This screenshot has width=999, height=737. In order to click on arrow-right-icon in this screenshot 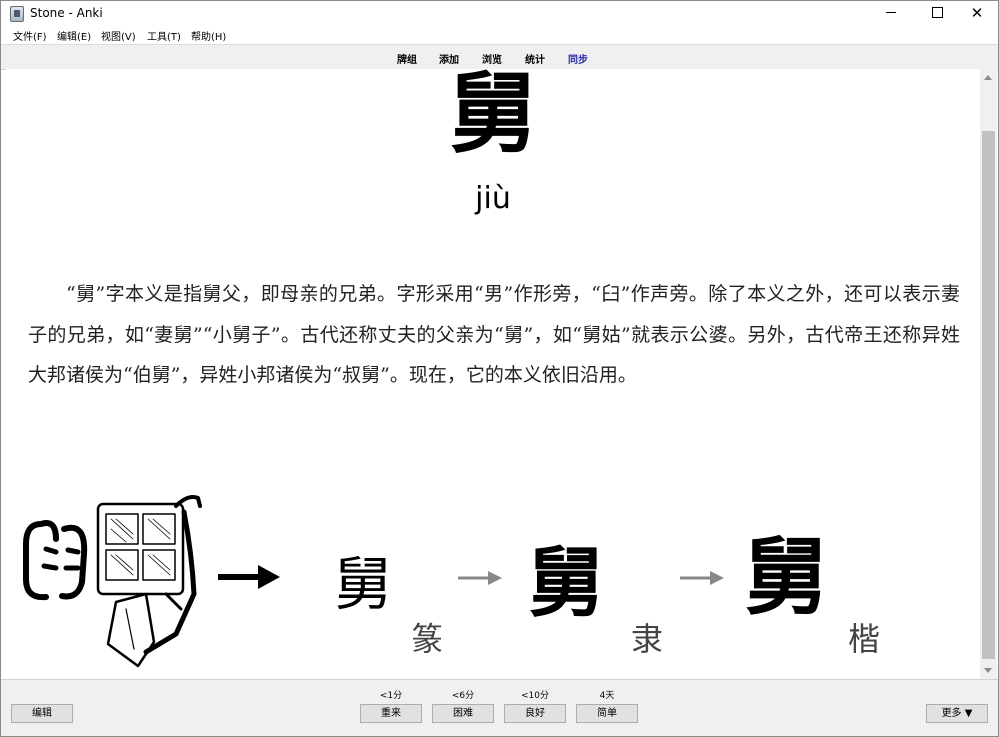, I will do `click(249, 577)`.